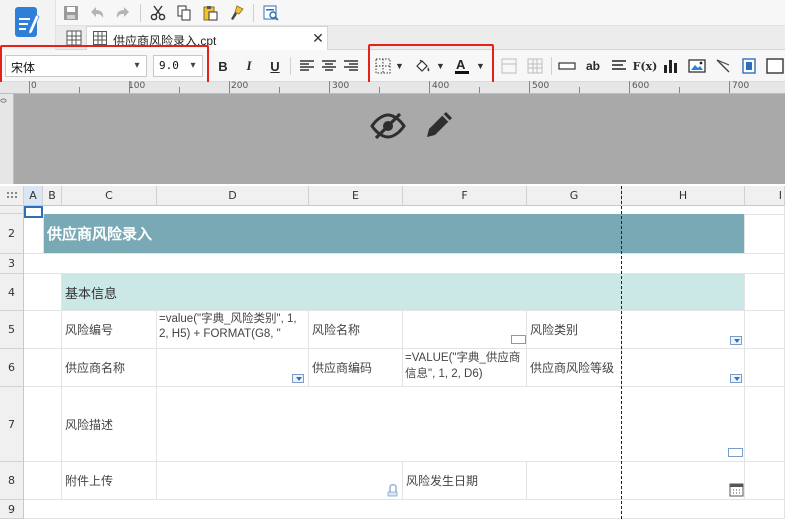 Image resolution: width=785 pixels, height=519 pixels. Describe the element at coordinates (123, 13) in the screenshot. I see `redo-icon` at that location.